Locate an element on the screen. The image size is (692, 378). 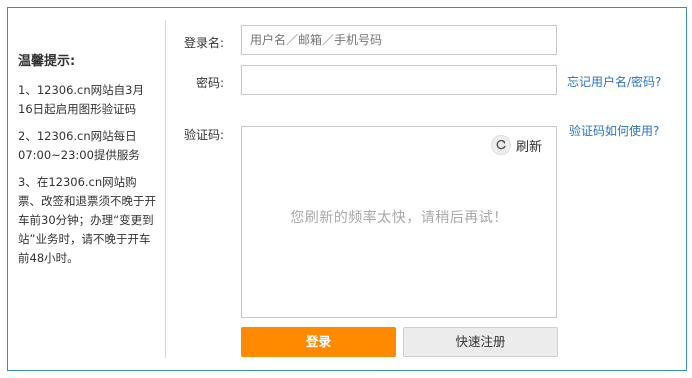
refresh-label: 刷新 is located at coordinates (528, 147).